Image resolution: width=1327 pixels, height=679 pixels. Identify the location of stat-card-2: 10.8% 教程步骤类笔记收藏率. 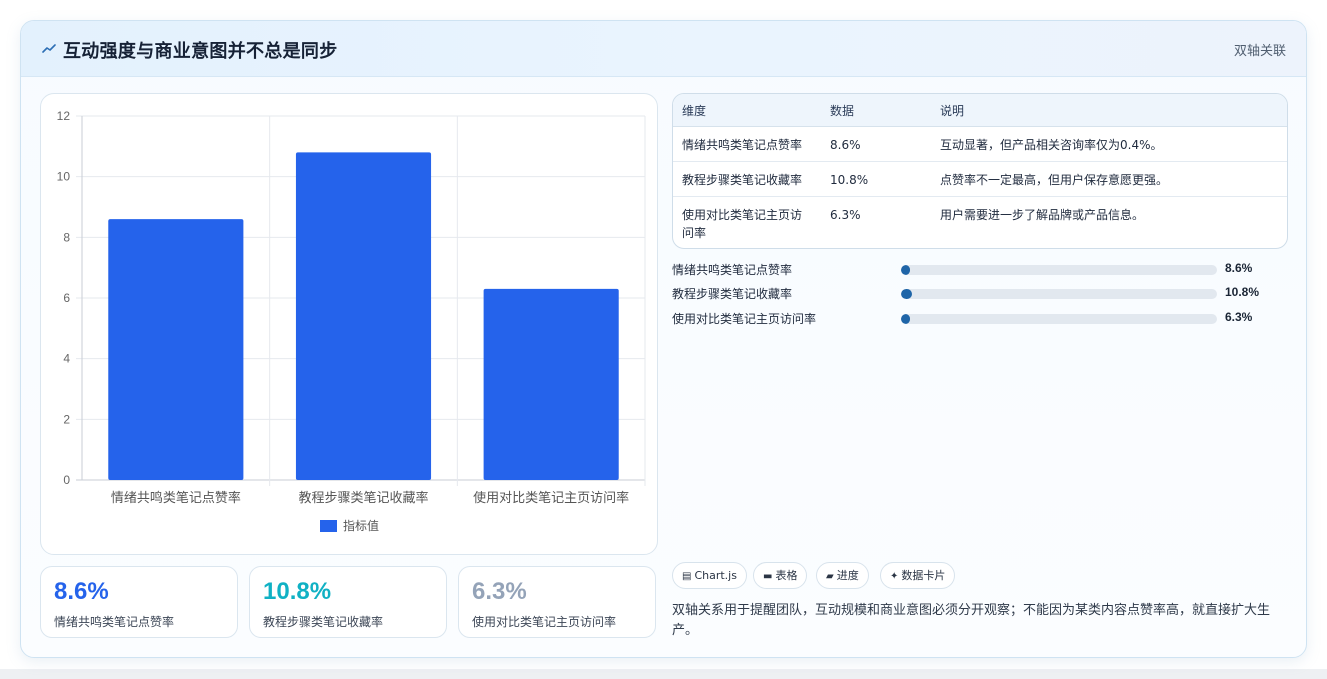
(348, 602).